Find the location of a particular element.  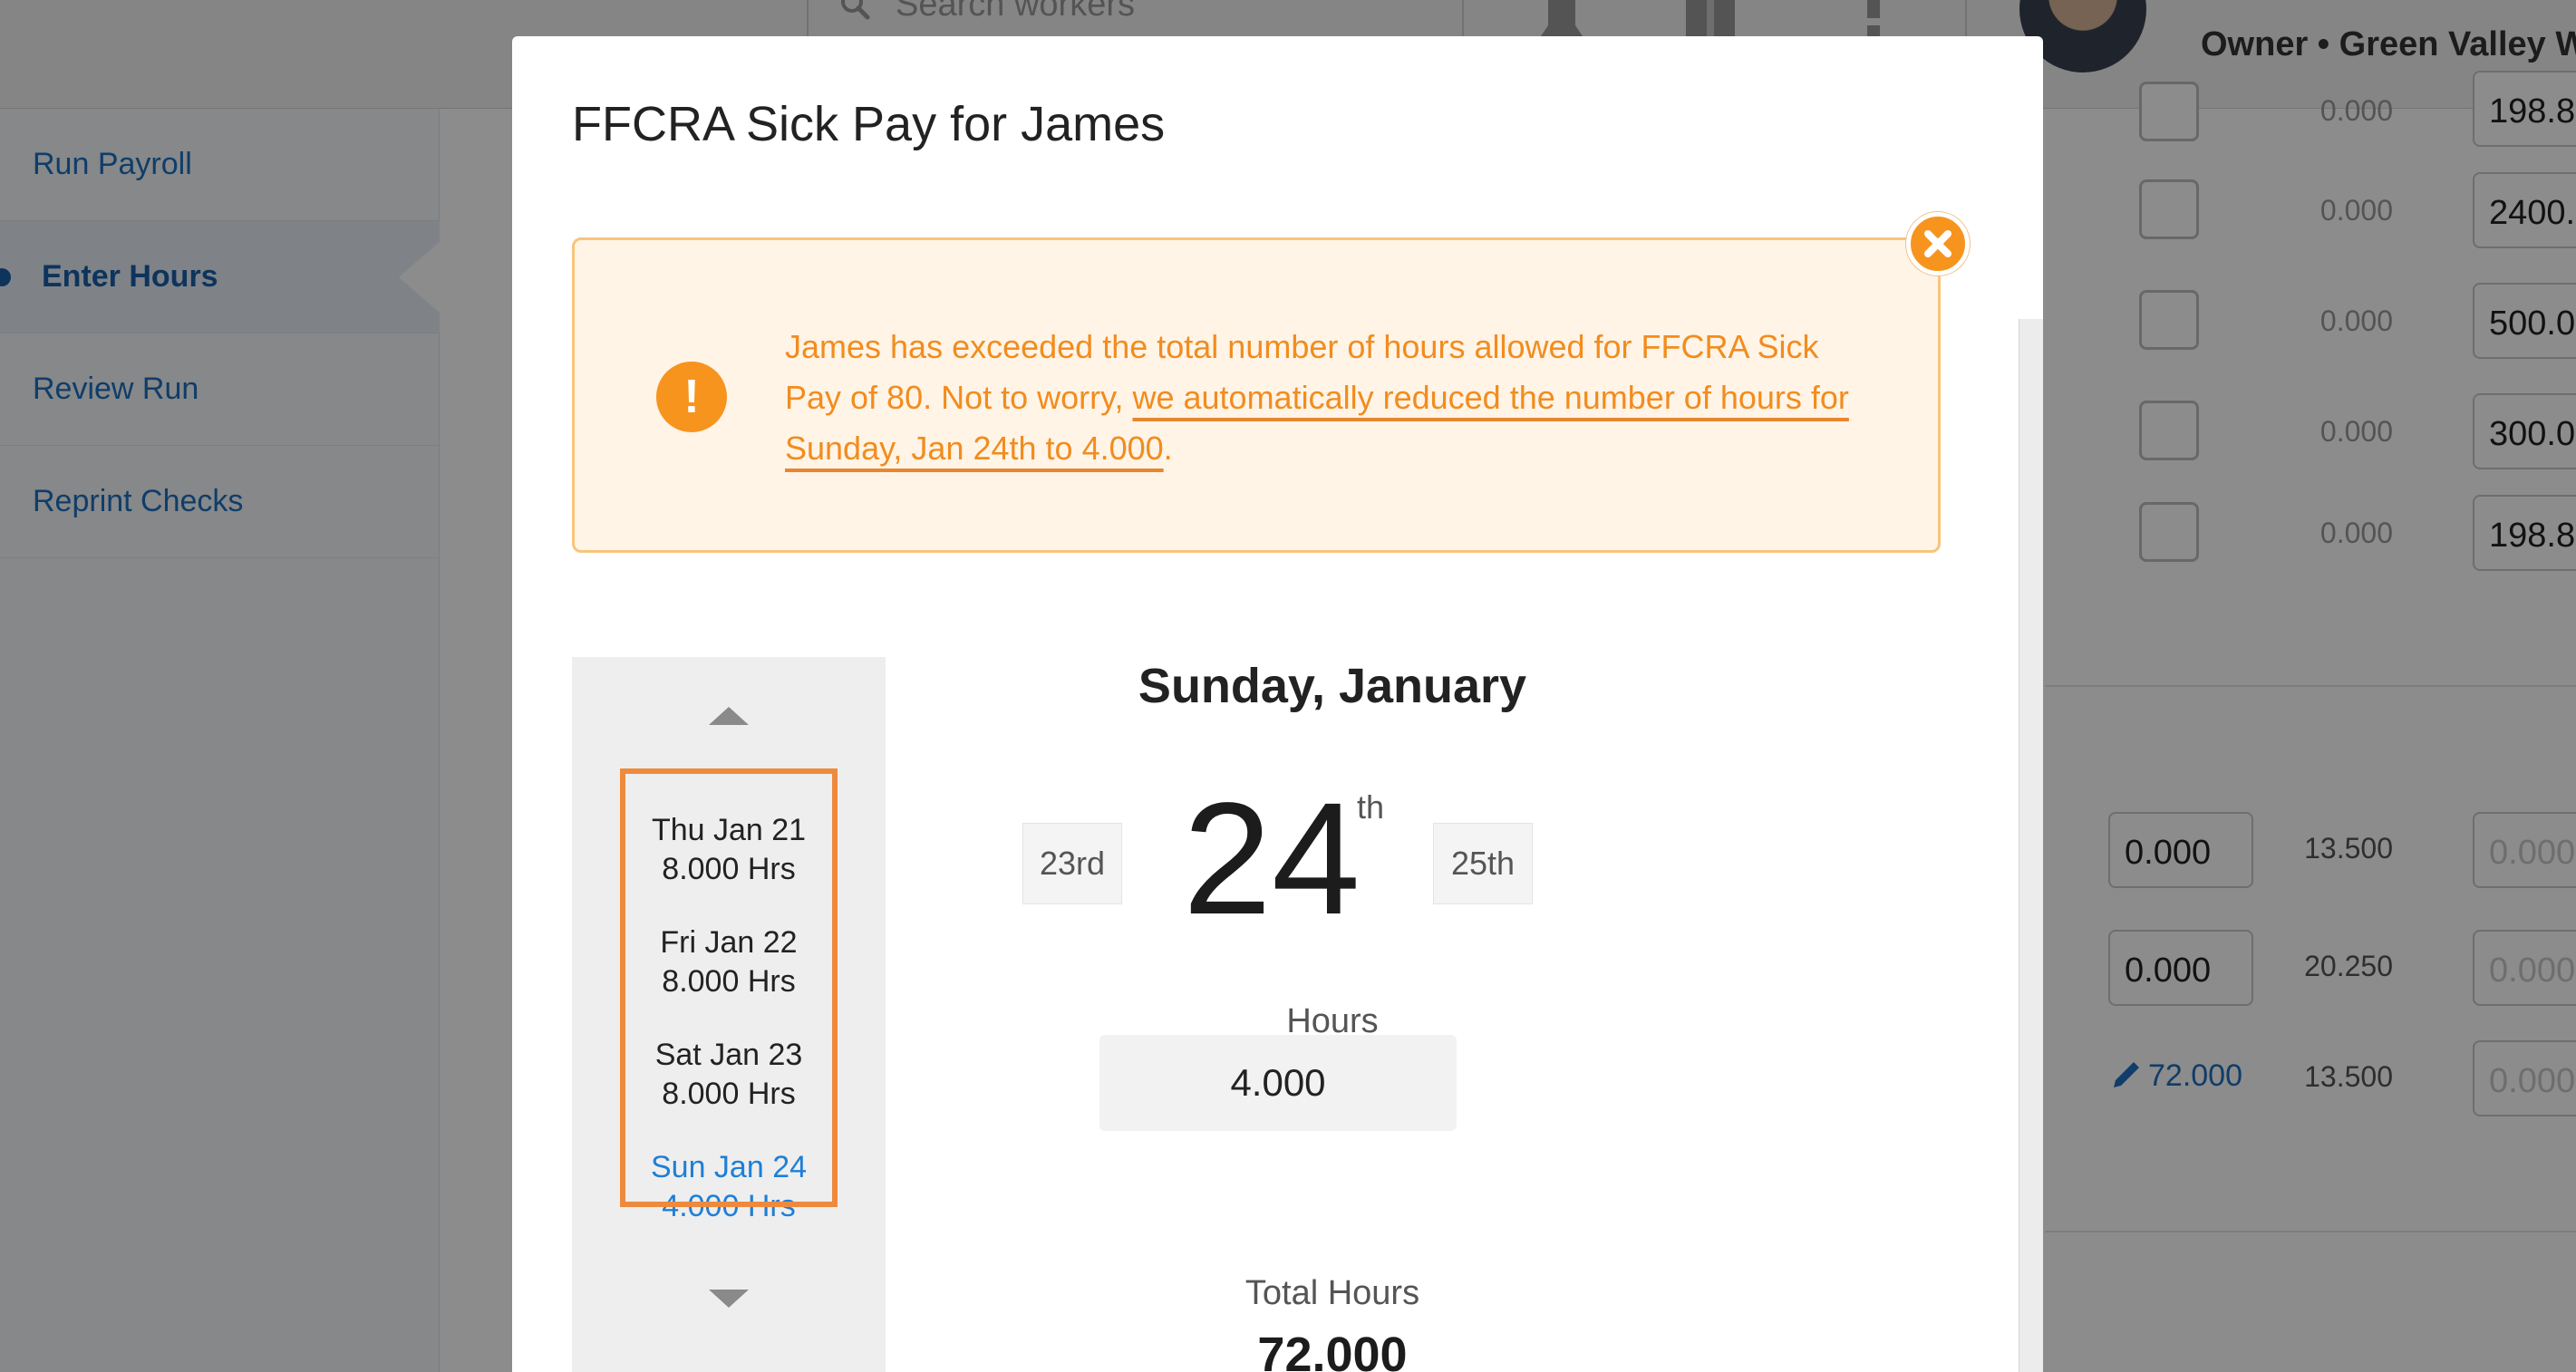

alert-text-end: . is located at coordinates (1168, 448).